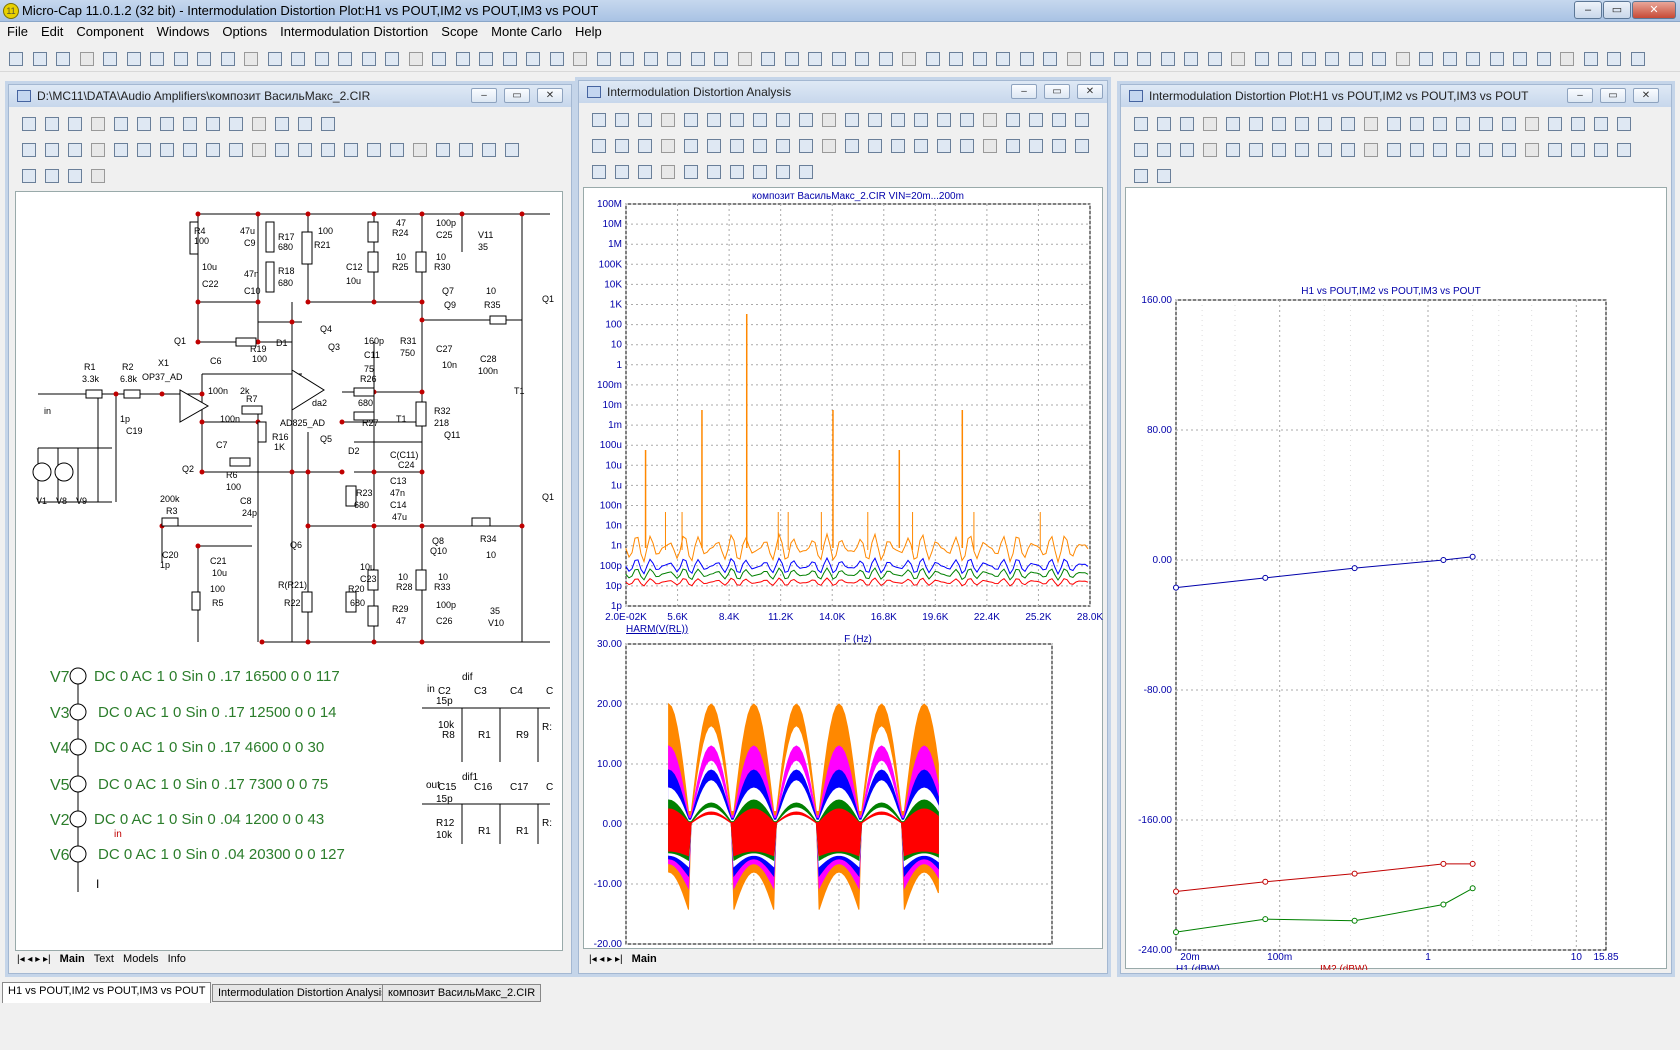 Image resolution: width=1680 pixels, height=1050 pixels. Describe the element at coordinates (1588, 10) in the screenshot. I see `app-minimize-button: –` at that location.